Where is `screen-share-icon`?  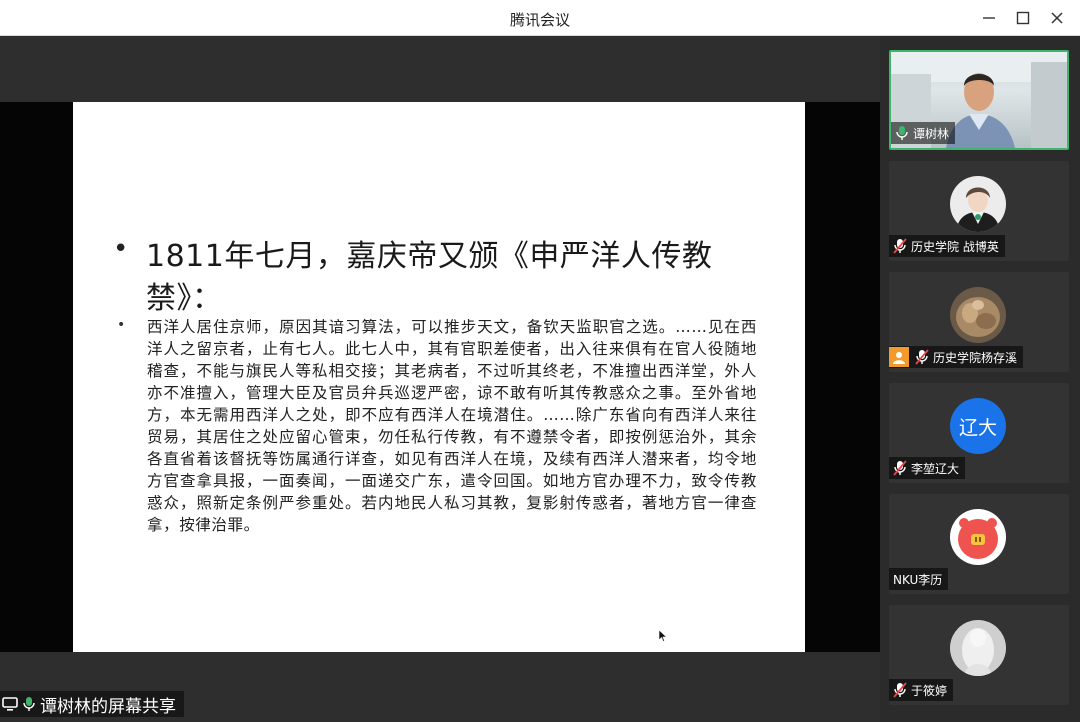
screen-share-icon is located at coordinates (10, 704).